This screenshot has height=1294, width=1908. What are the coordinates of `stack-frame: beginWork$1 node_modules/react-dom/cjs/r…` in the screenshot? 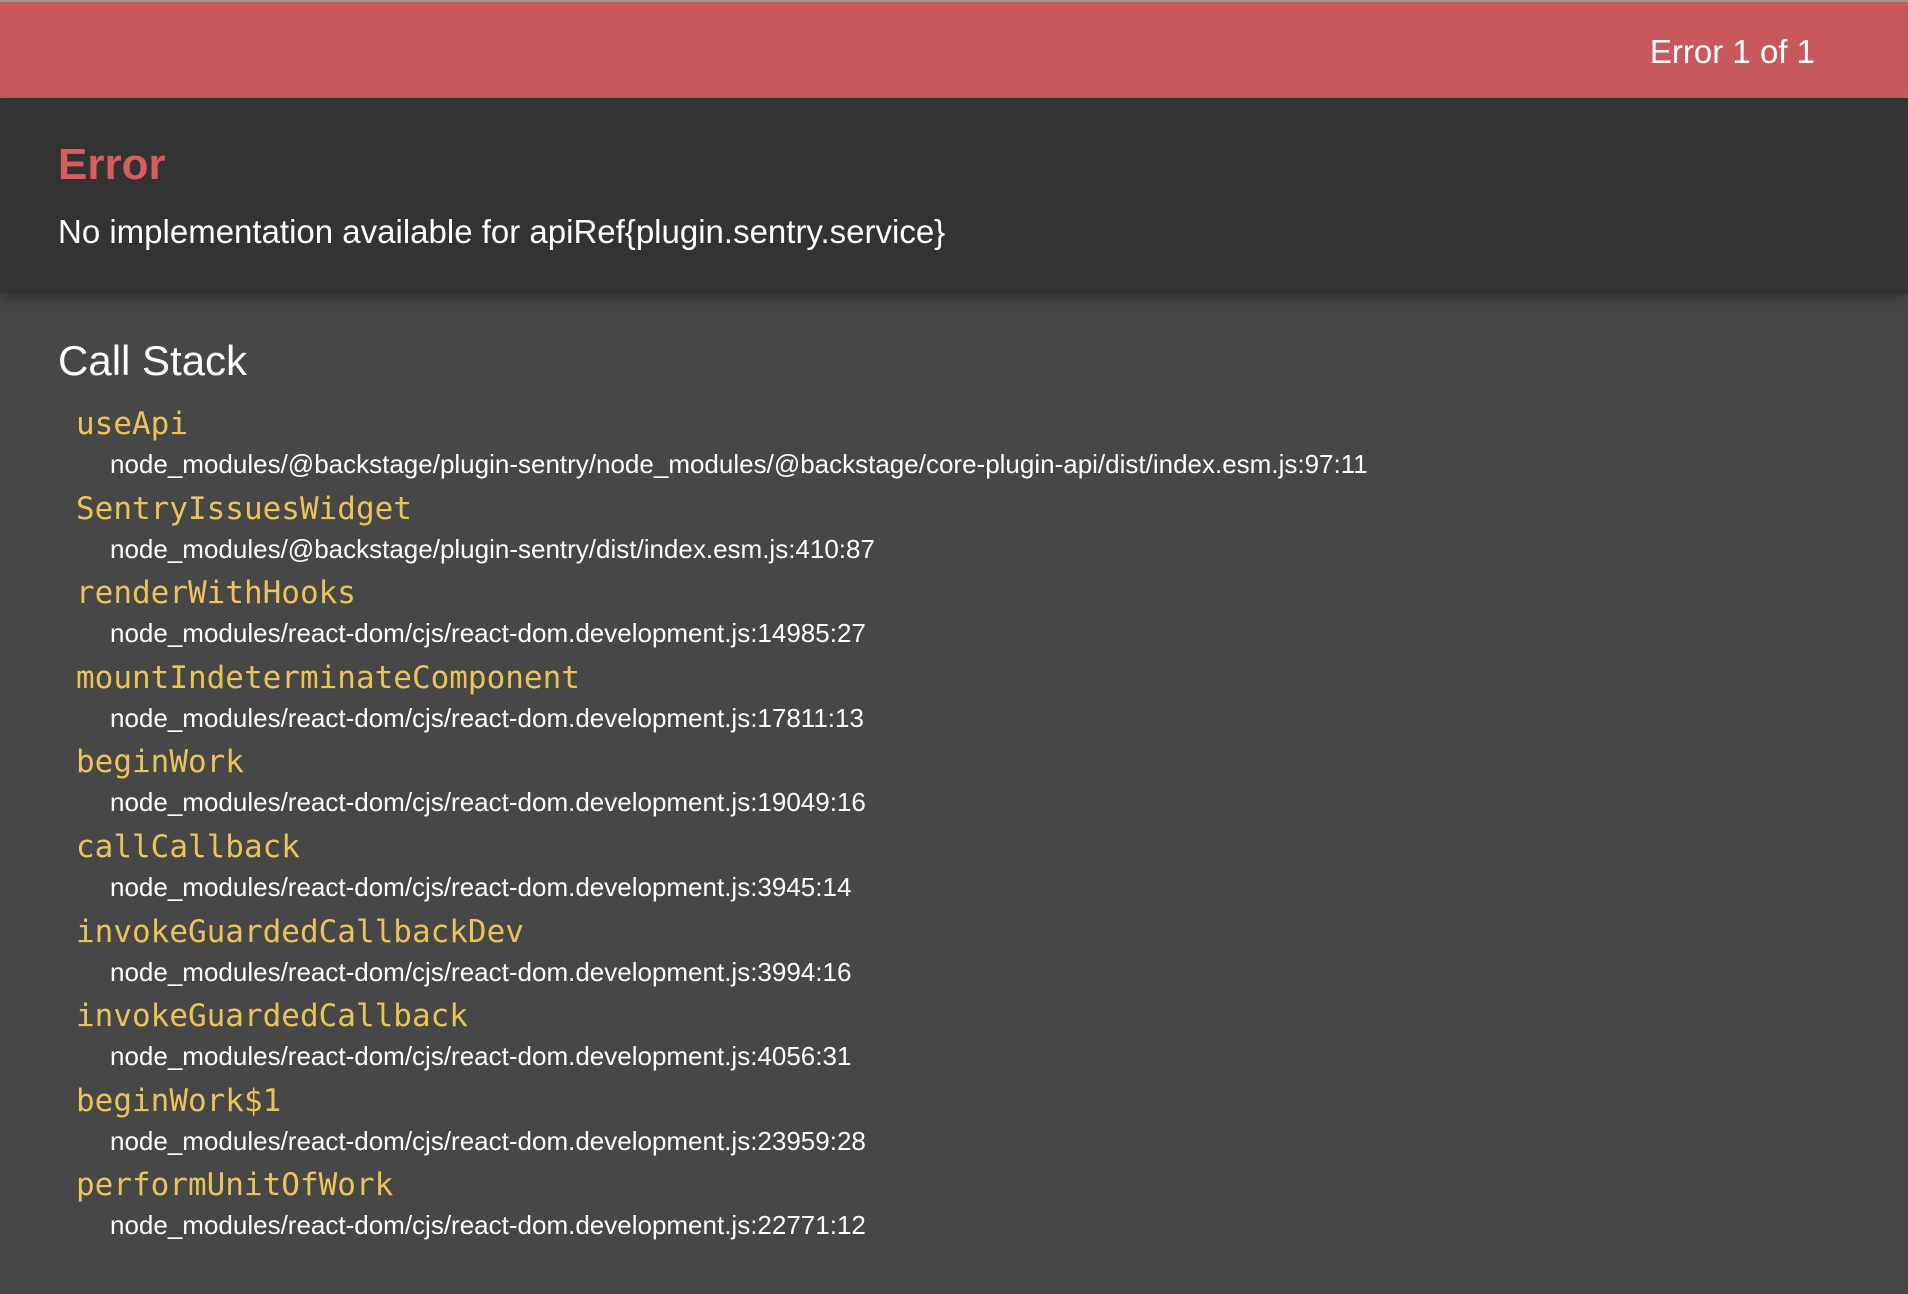 It's located at (971, 1123).